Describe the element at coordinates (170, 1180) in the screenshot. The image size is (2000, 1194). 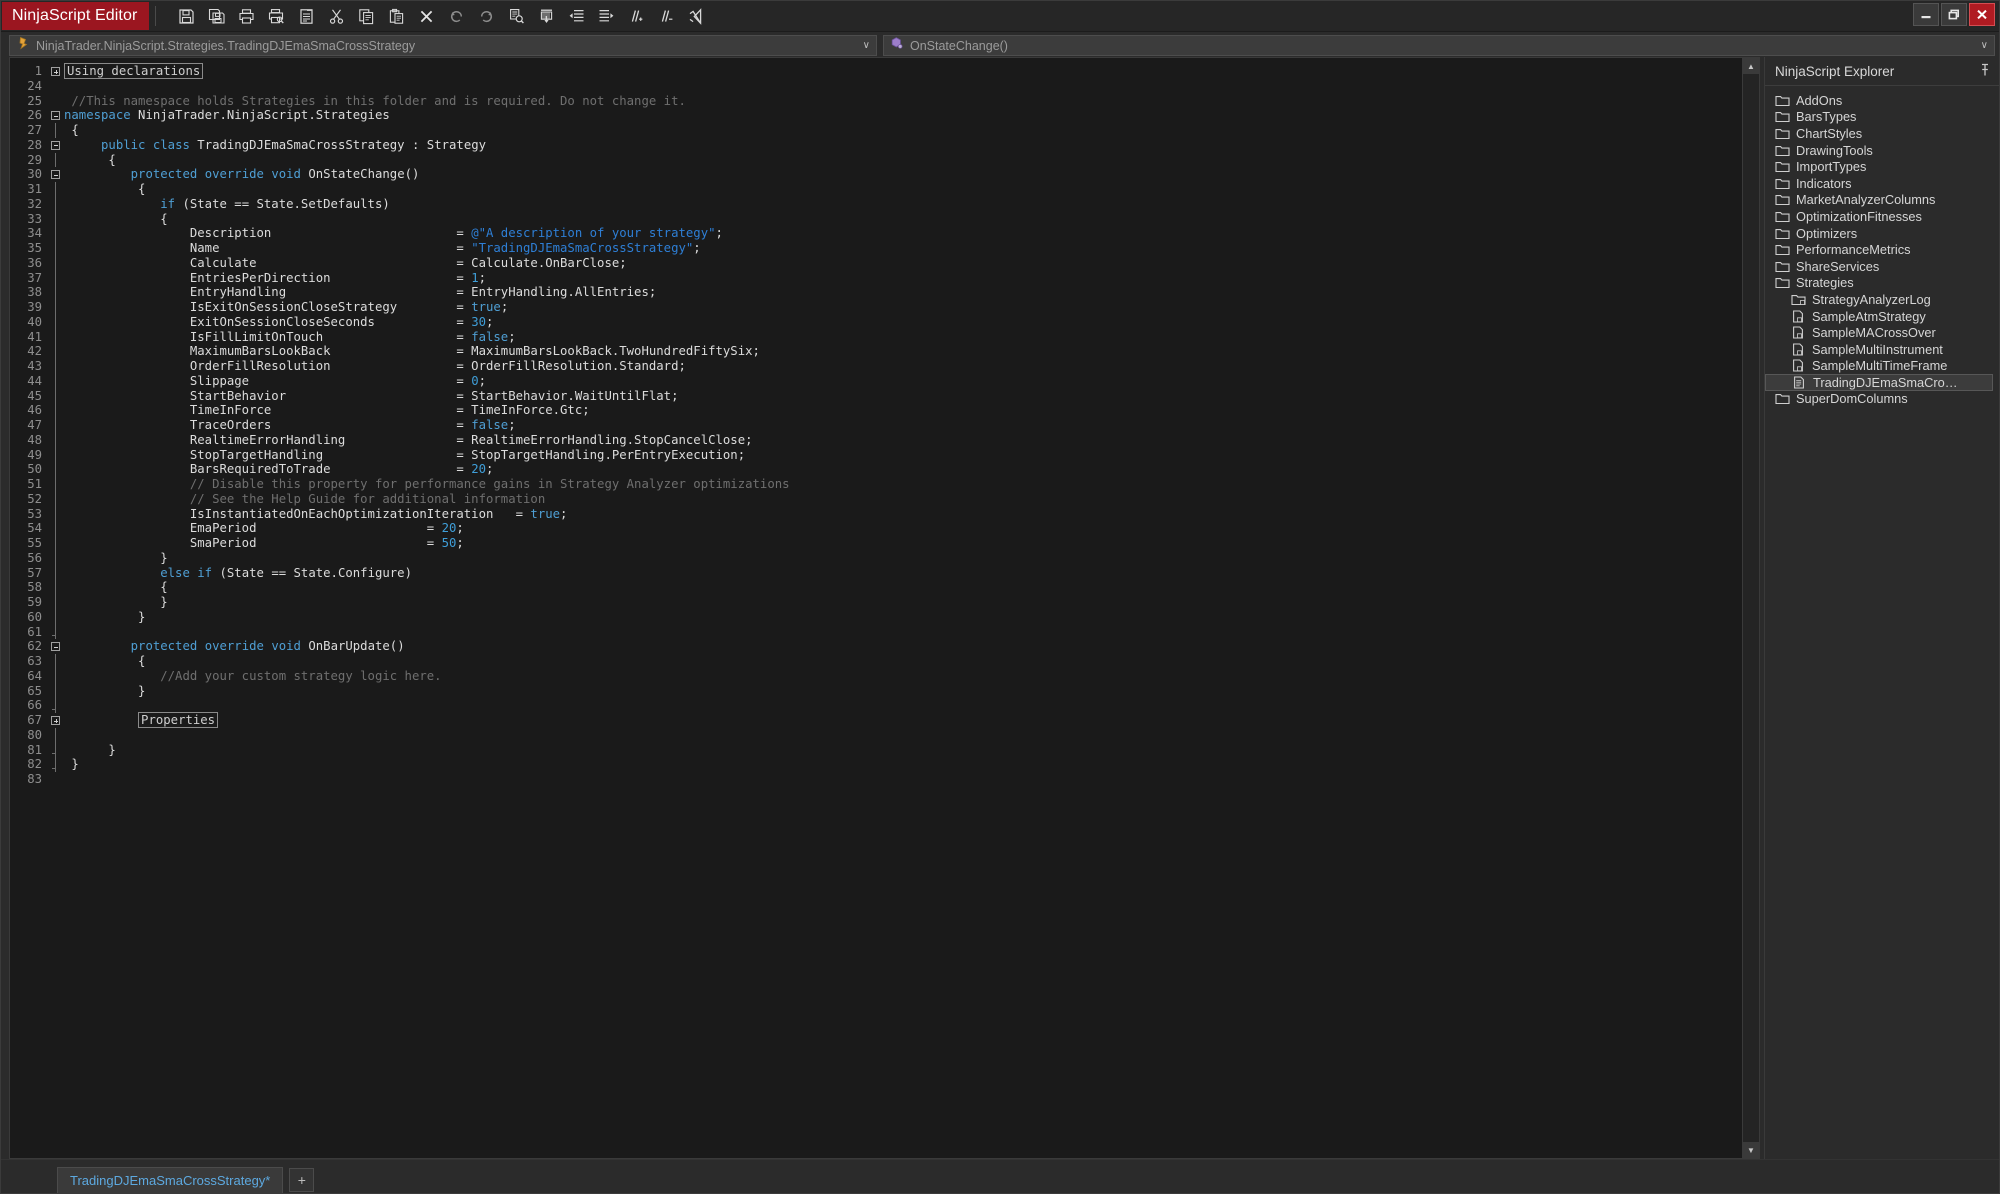
I see `document-tab: TradingDJEmaSmaCrossStrategy*` at that location.